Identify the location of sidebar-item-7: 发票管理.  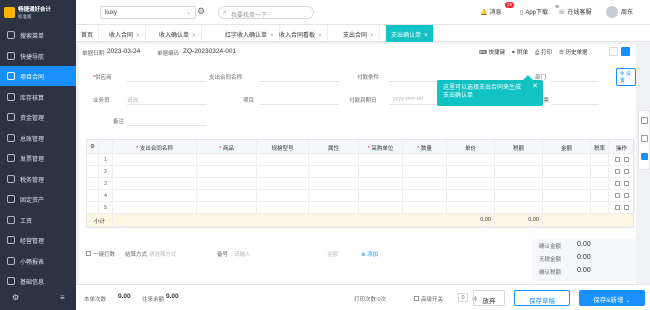
(38, 158).